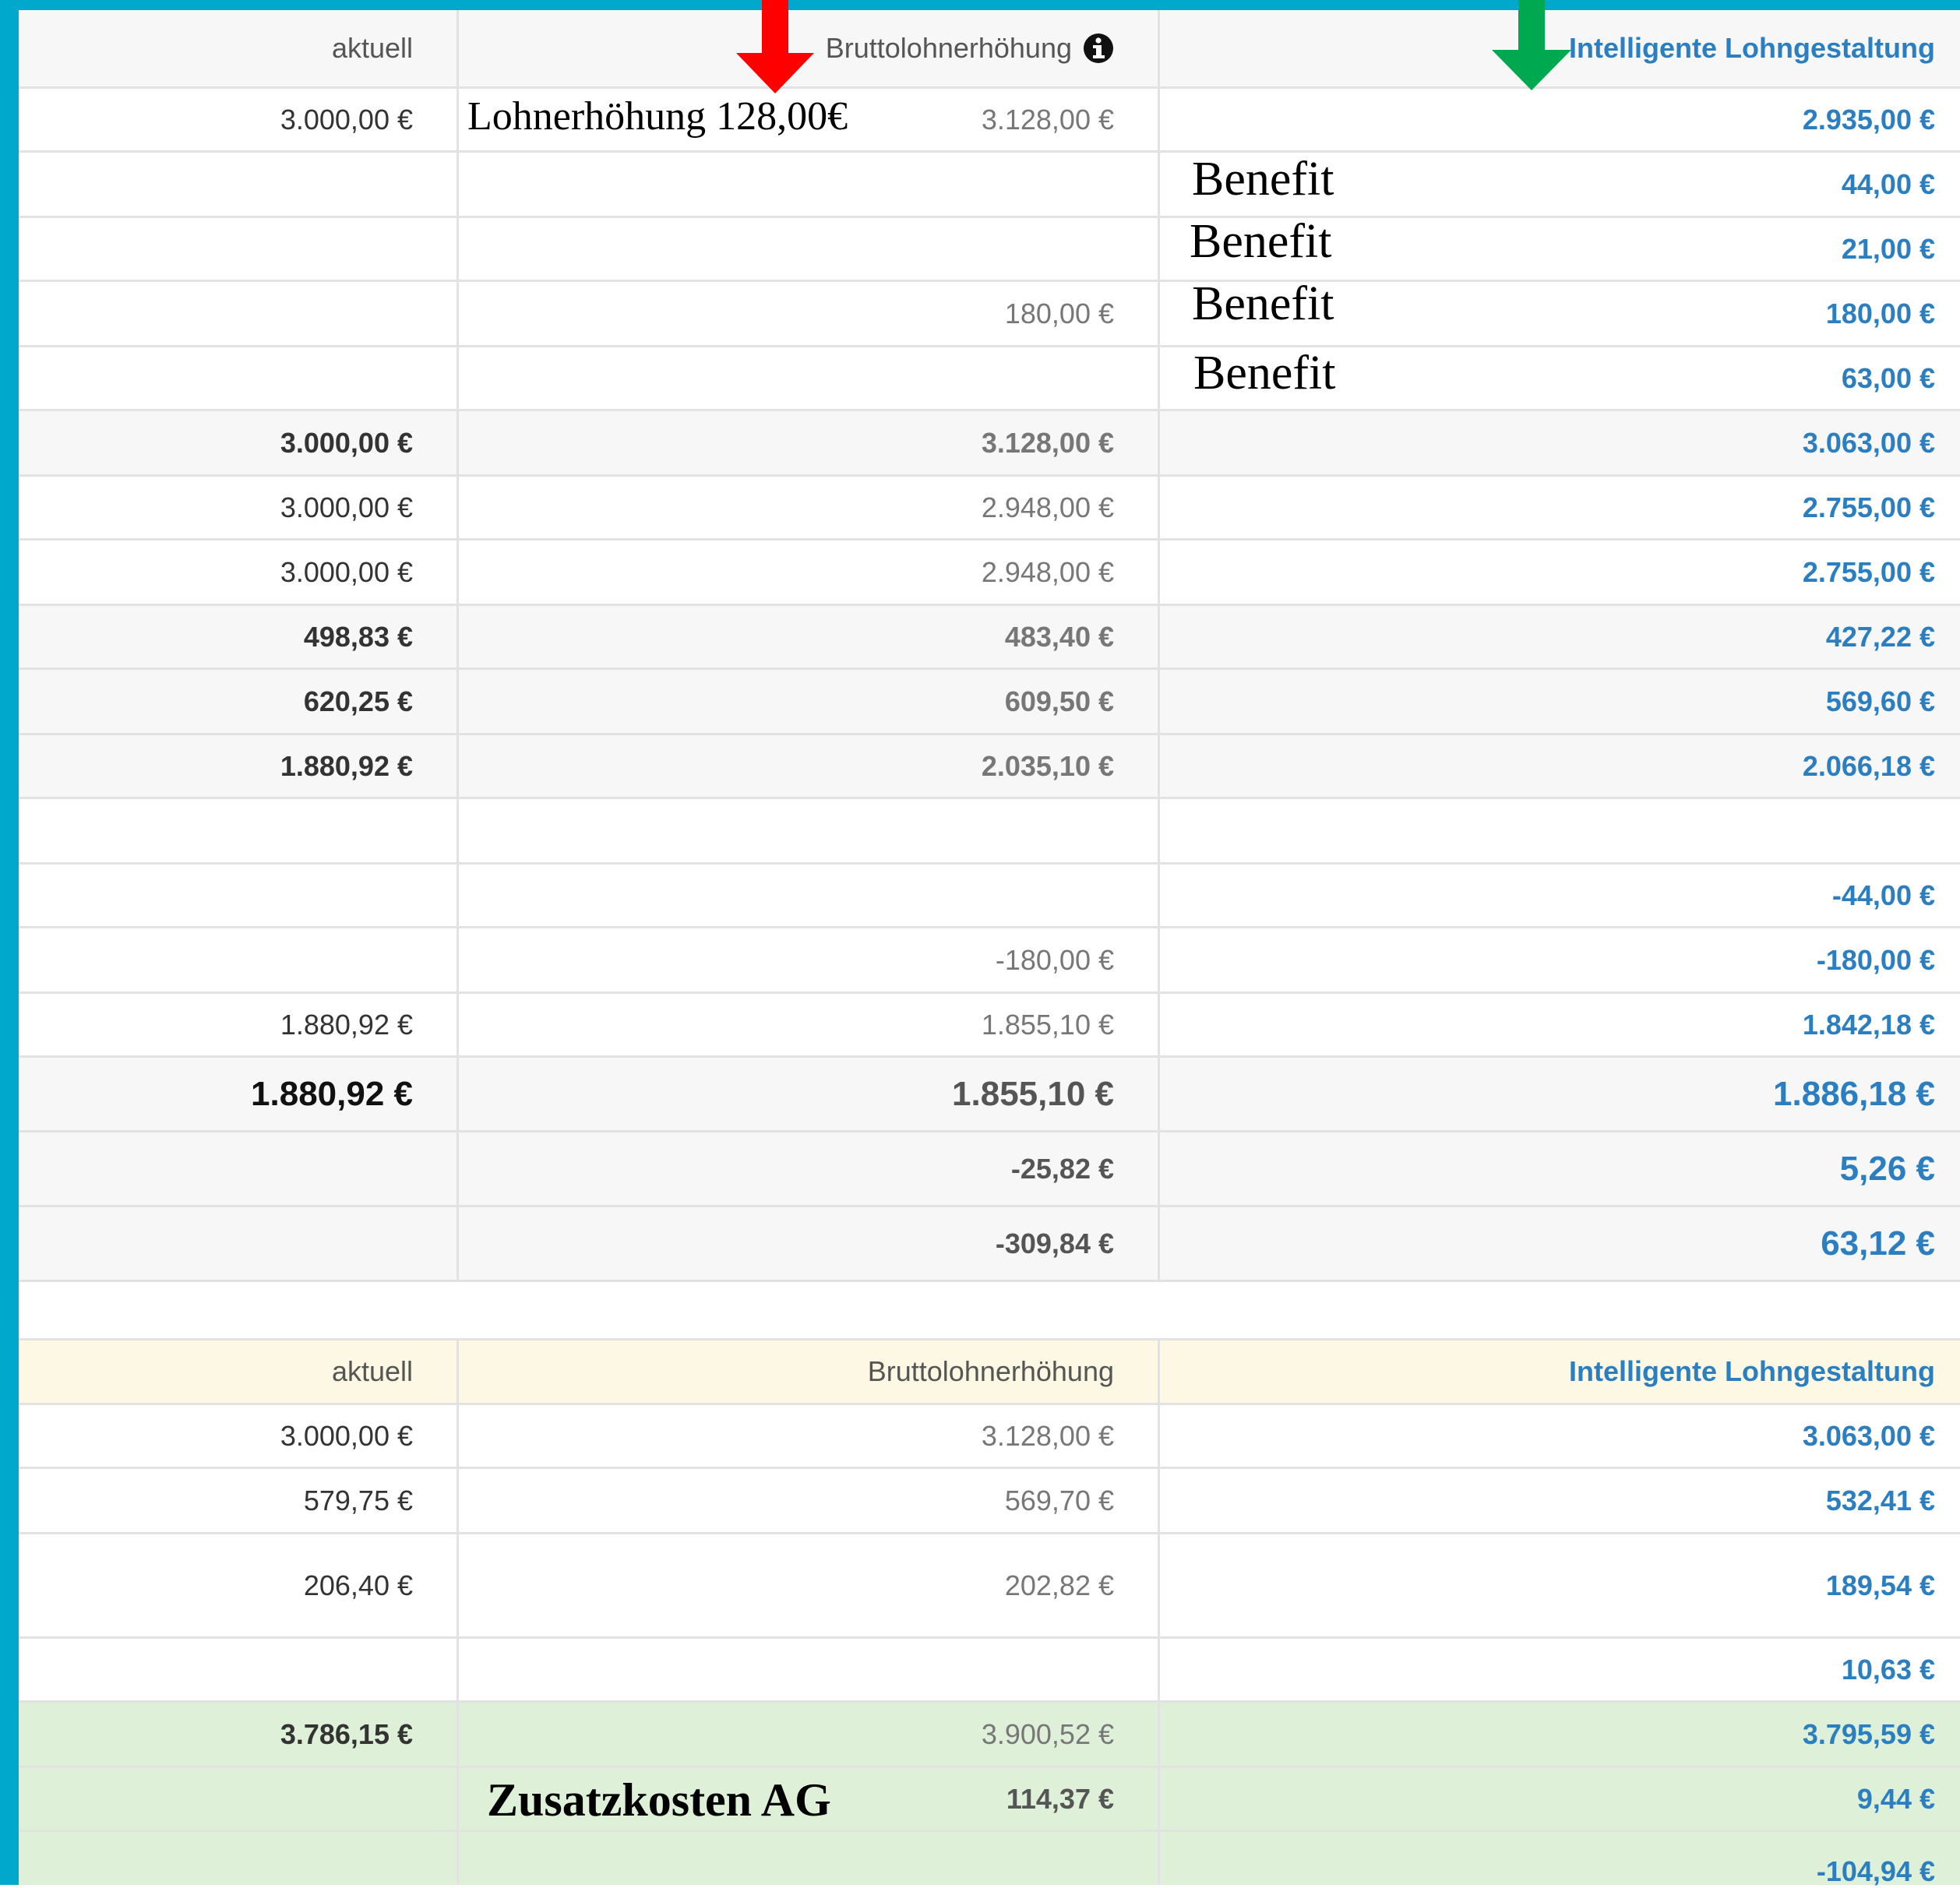 The height and width of the screenshot is (1888, 1960). What do you see at coordinates (1854, 1093) in the screenshot?
I see `cell-intelligent: 1.886,18 €` at bounding box center [1854, 1093].